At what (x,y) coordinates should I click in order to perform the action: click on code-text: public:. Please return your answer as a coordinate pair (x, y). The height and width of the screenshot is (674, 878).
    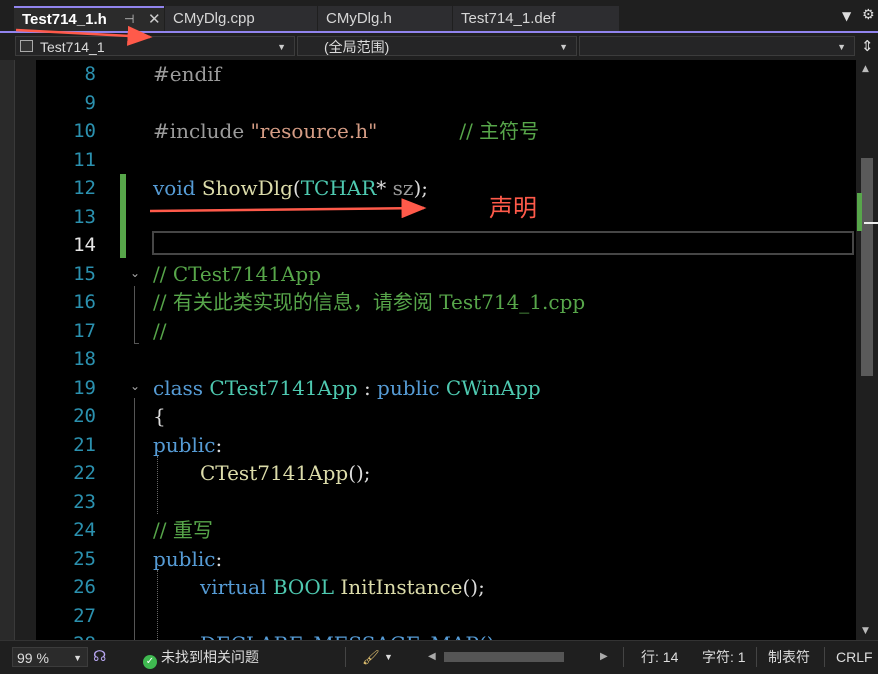
    Looking at the image, I should click on (187, 445).